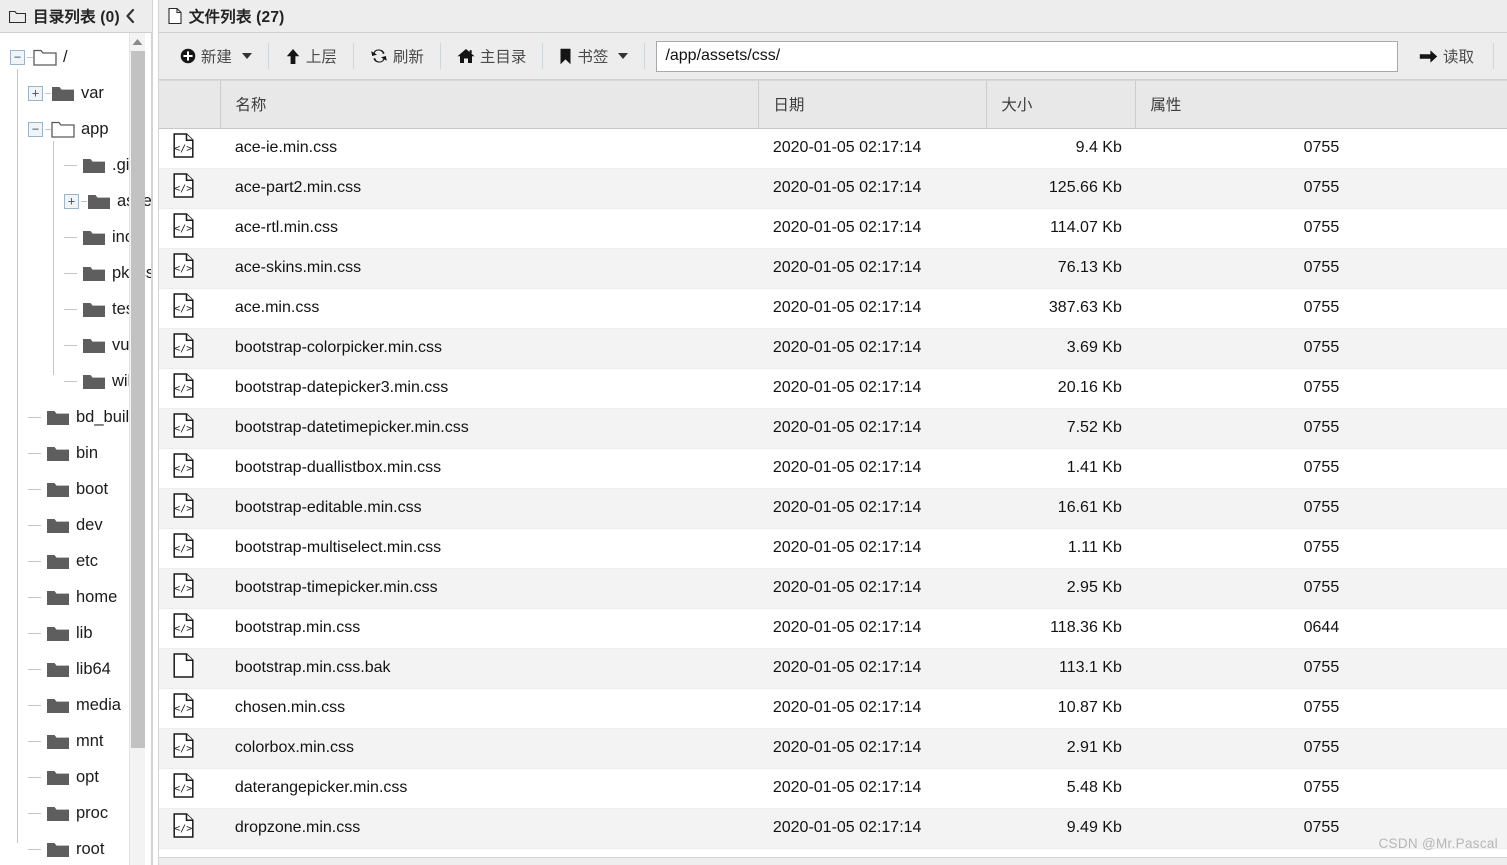 This screenshot has height=865, width=1507. Describe the element at coordinates (17, 16) in the screenshot. I see `folder-outline-icon` at that location.